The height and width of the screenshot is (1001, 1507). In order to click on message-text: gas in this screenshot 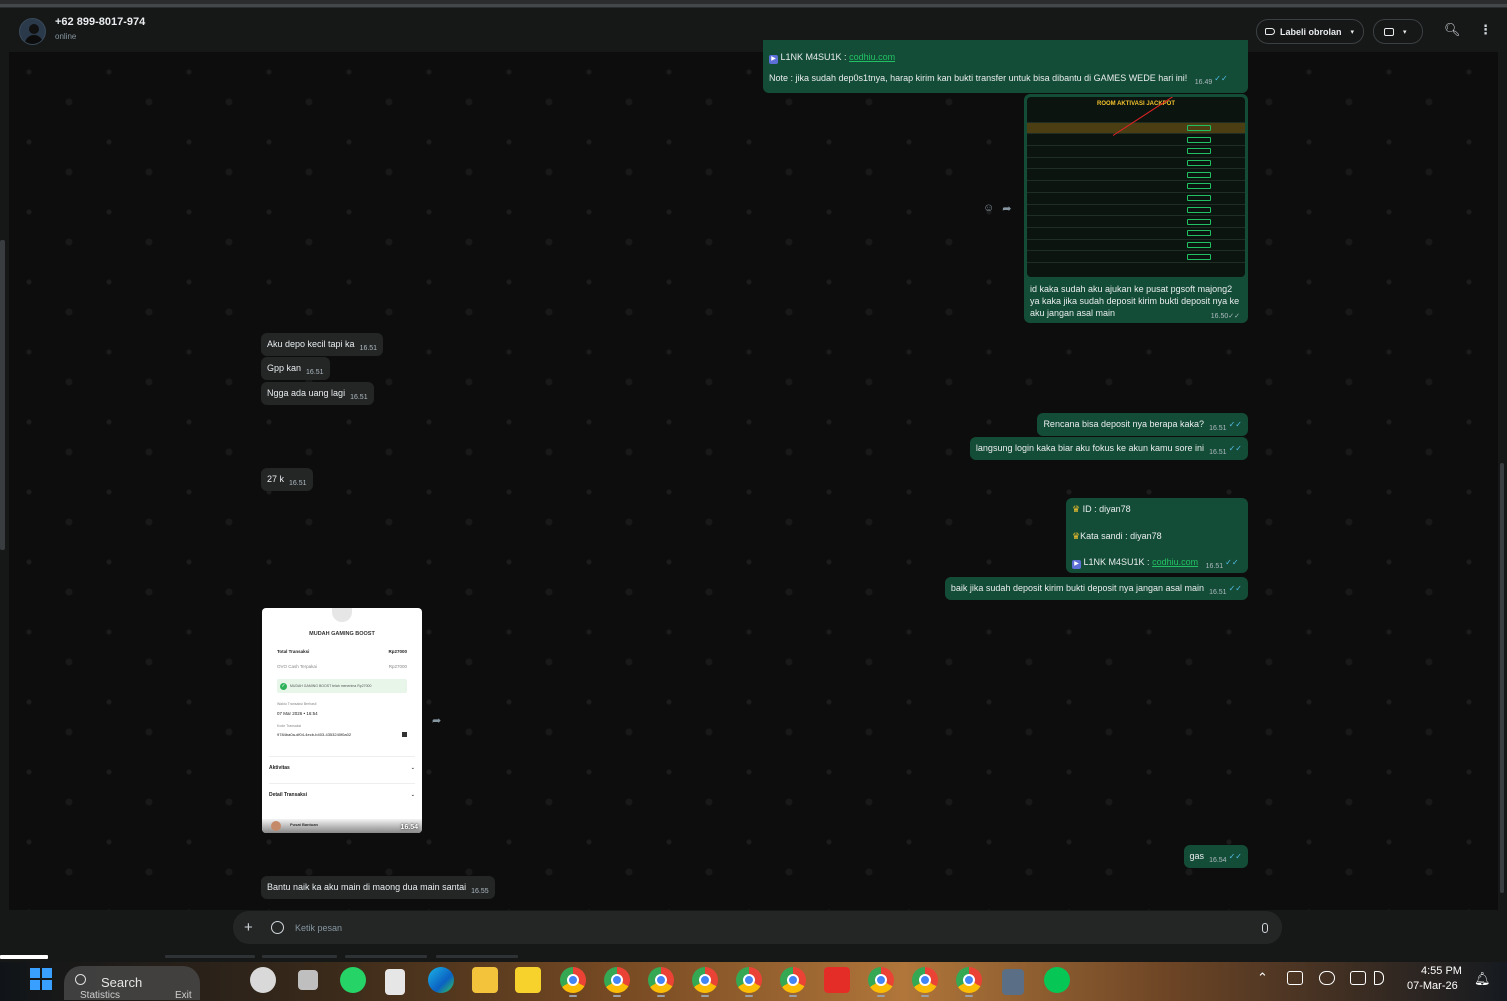, I will do `click(1197, 856)`.